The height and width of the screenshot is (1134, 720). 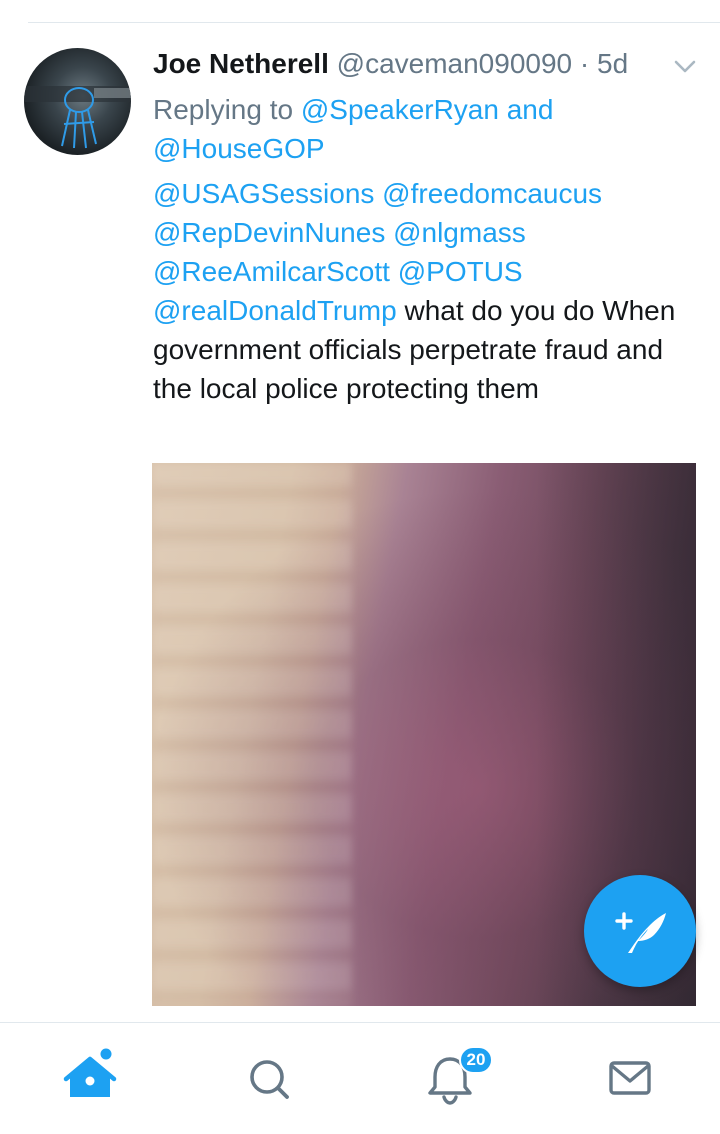 I want to click on home-icon, so click(x=90, y=1072).